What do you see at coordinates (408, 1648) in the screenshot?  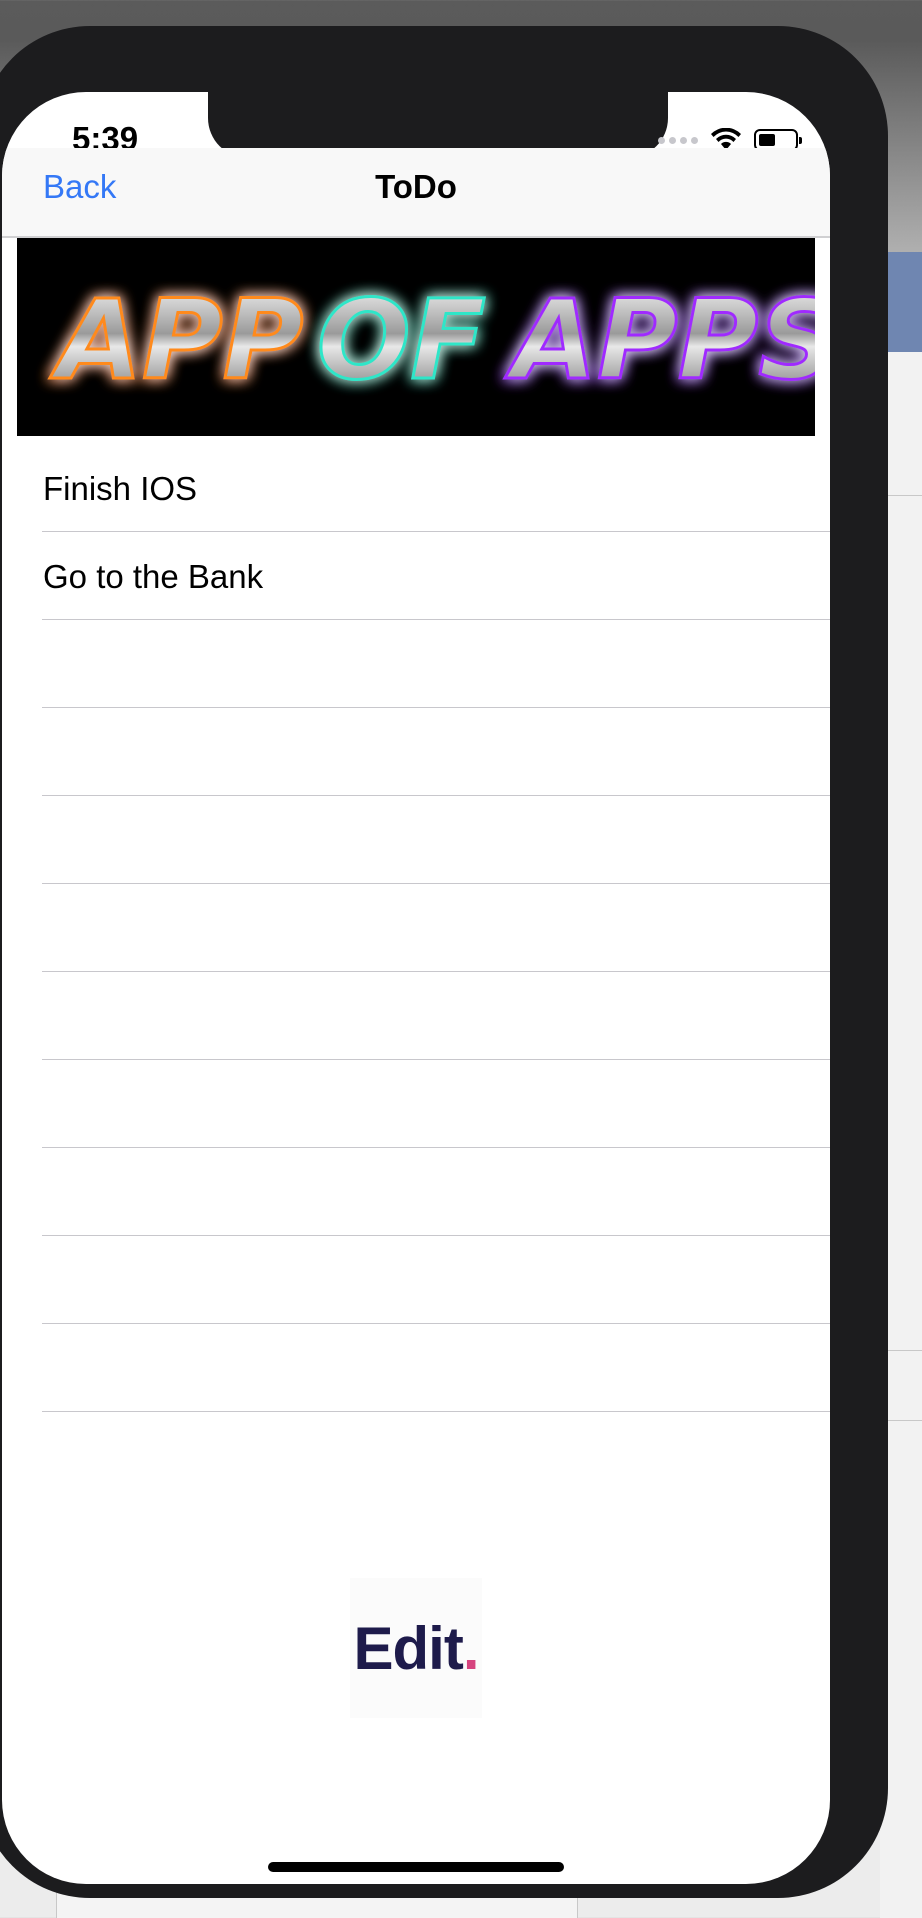 I see `edit-logo-text: Edit` at bounding box center [408, 1648].